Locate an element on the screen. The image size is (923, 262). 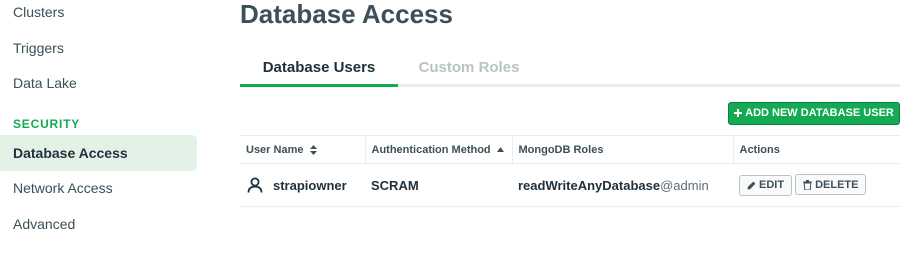
page-title: Database Access is located at coordinates (346, 14).